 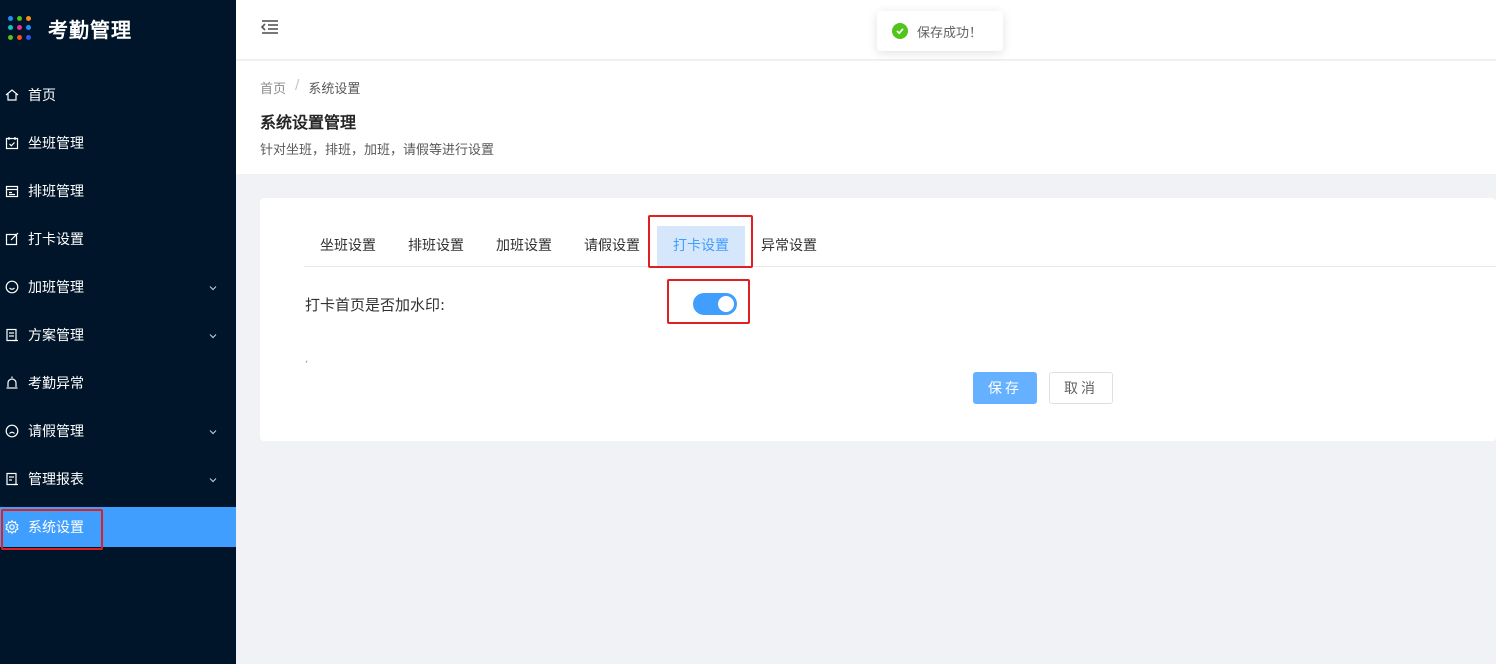 What do you see at coordinates (56, 288) in the screenshot?
I see `sidebar-item-label: 加班管理` at bounding box center [56, 288].